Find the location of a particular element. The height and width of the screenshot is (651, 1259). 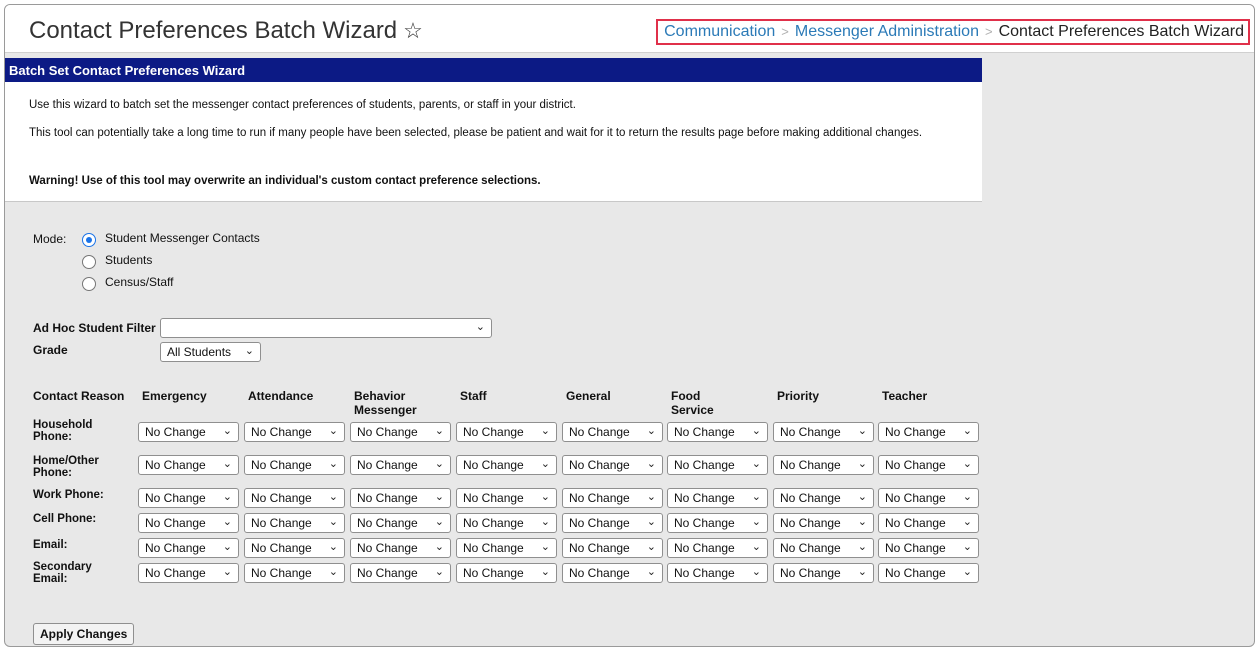

column-header: Attendance is located at coordinates (281, 396).